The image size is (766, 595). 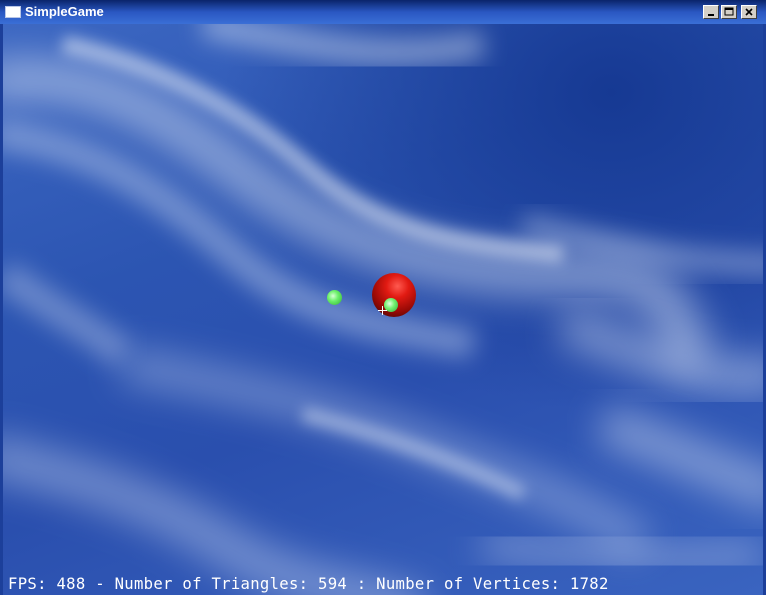 What do you see at coordinates (64, 11) in the screenshot?
I see `window-title: SimpleGame` at bounding box center [64, 11].